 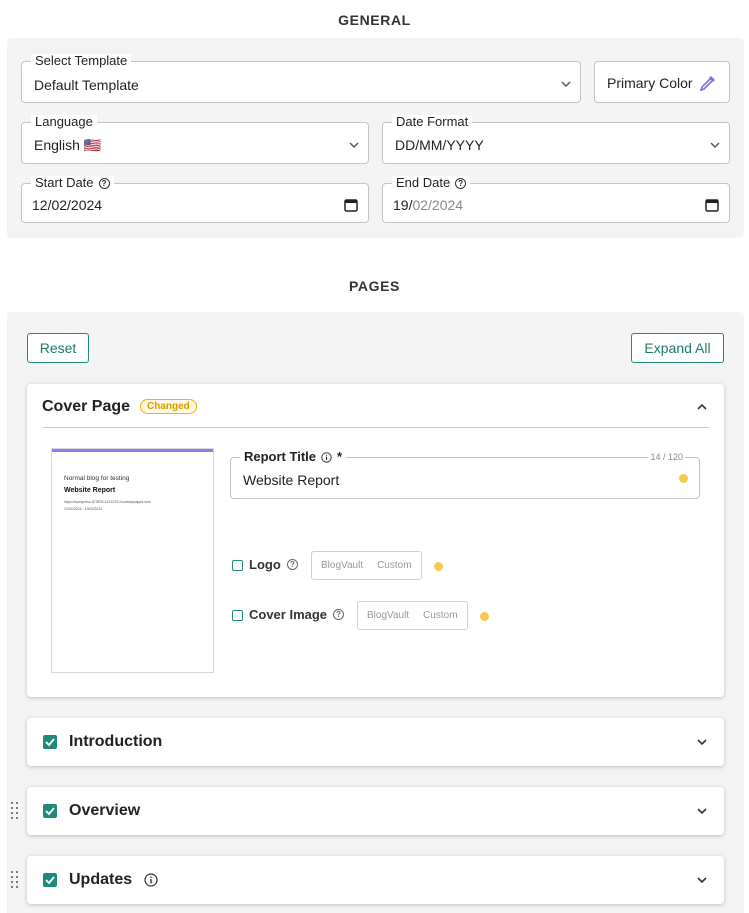 What do you see at coordinates (68, 145) in the screenshot?
I see `language-value: English 🇺🇸` at bounding box center [68, 145].